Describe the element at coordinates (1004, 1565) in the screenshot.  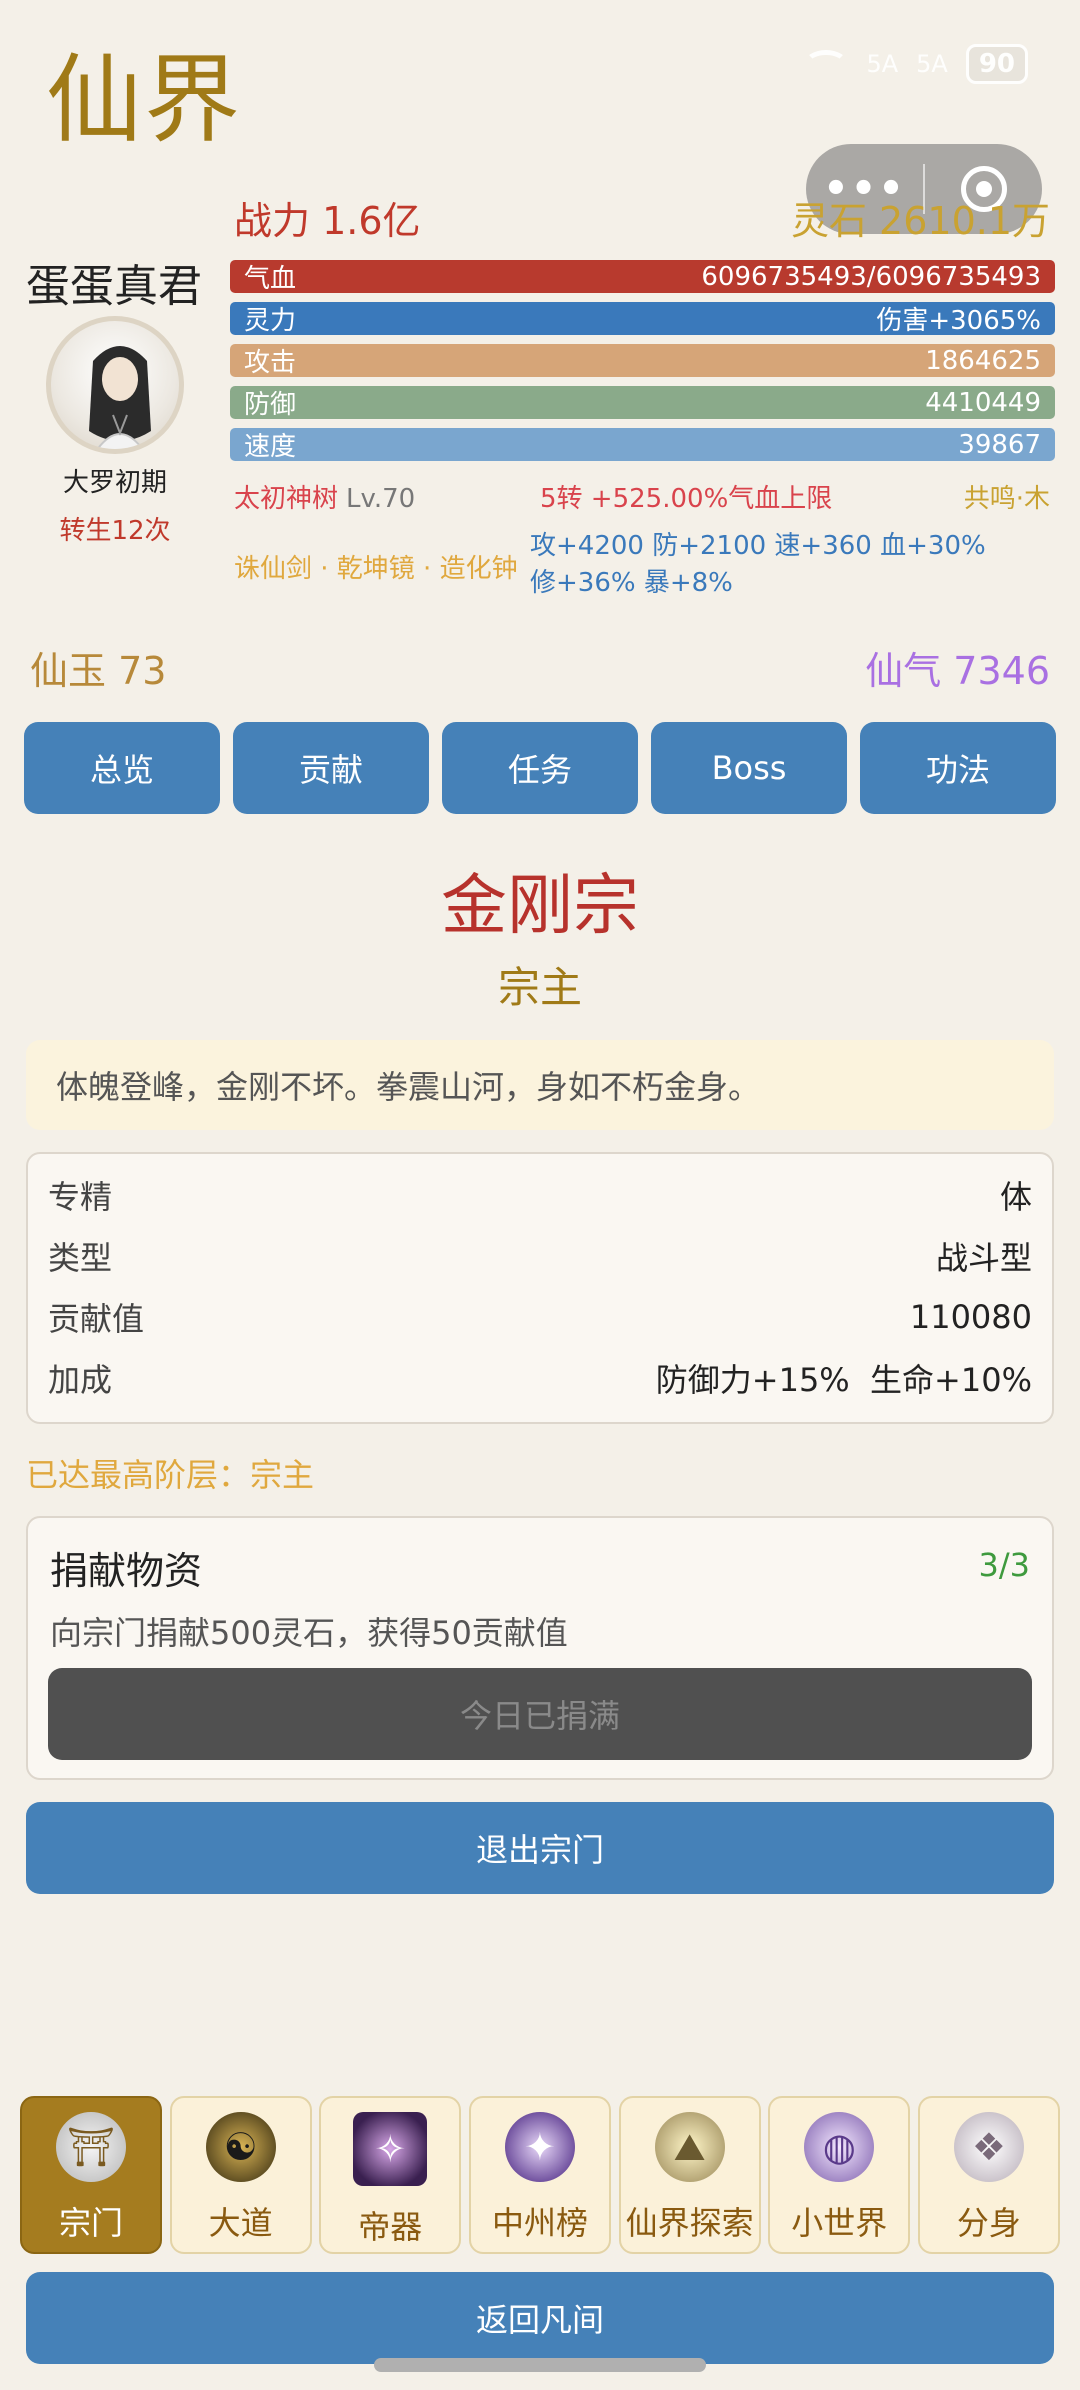
I see `donate-count: 3/3` at that location.